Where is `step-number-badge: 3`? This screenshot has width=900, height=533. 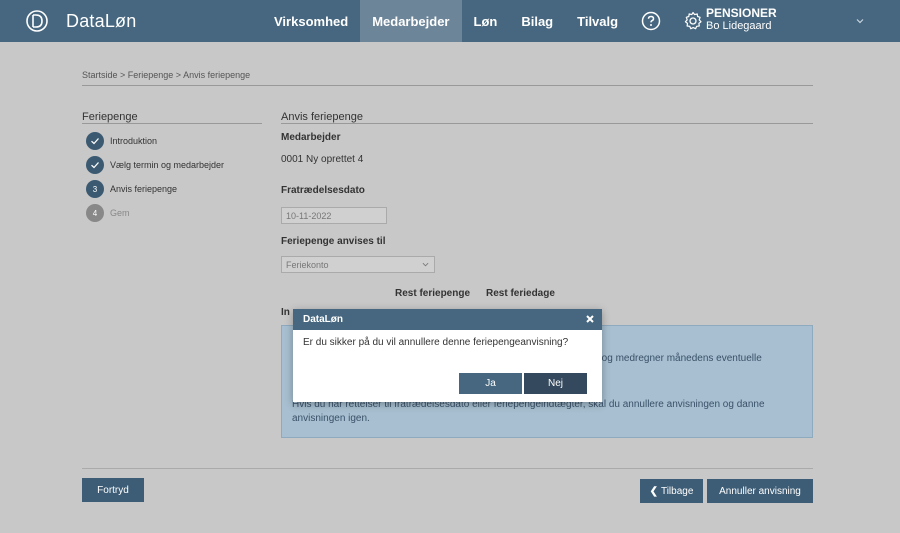 step-number-badge: 3 is located at coordinates (95, 189).